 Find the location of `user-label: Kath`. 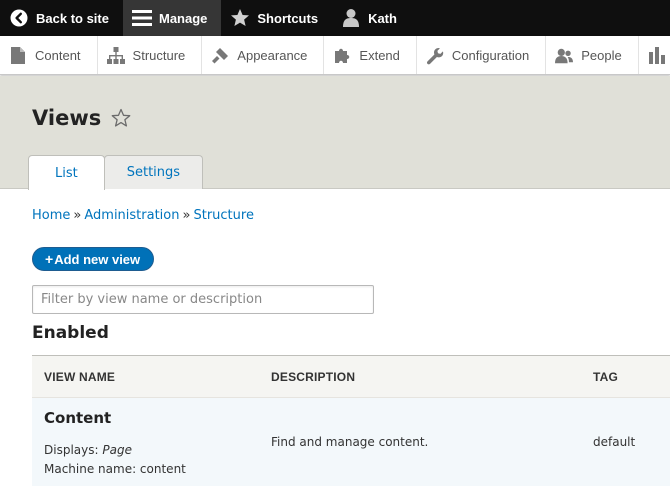

user-label: Kath is located at coordinates (382, 18).